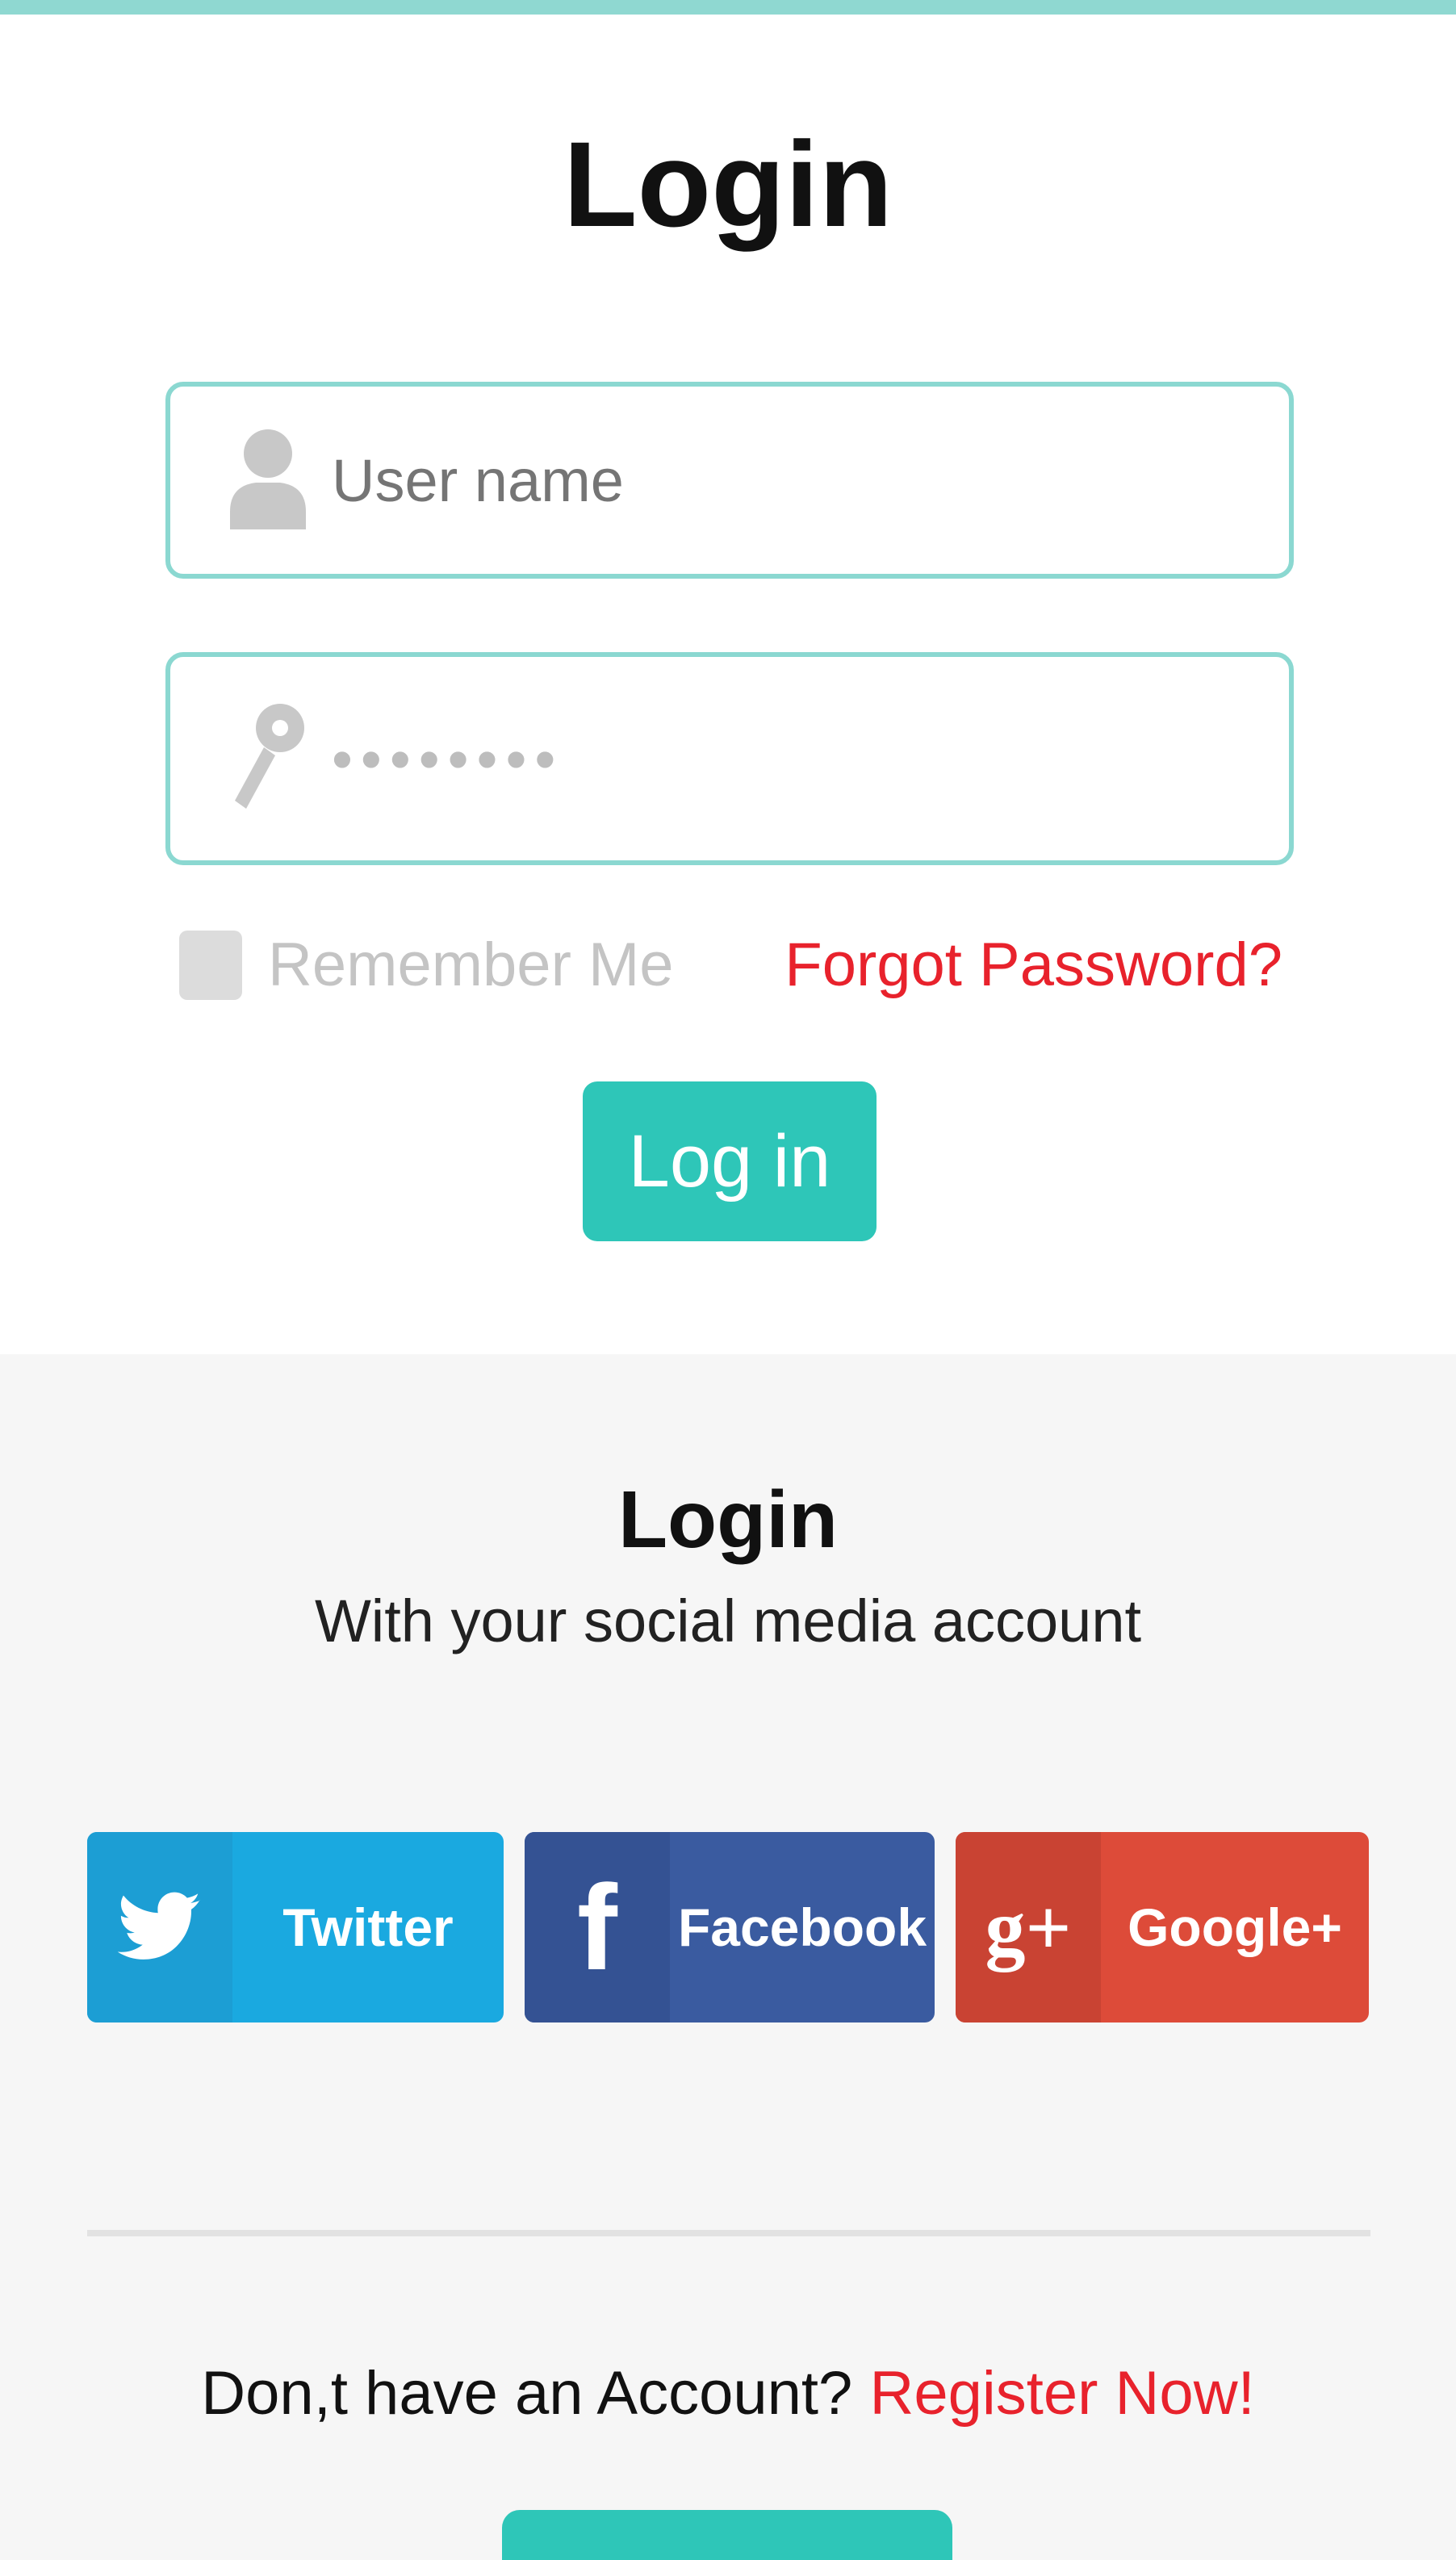 Image resolution: width=1456 pixels, height=2560 pixels. I want to click on register-prompt: Don,t have an Account?, so click(527, 2393).